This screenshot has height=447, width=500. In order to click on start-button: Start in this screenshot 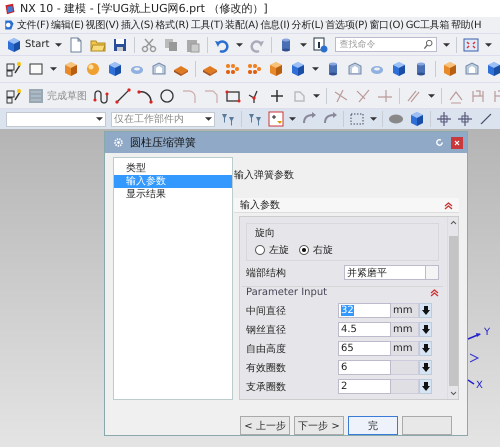, I will do `click(28, 44)`.